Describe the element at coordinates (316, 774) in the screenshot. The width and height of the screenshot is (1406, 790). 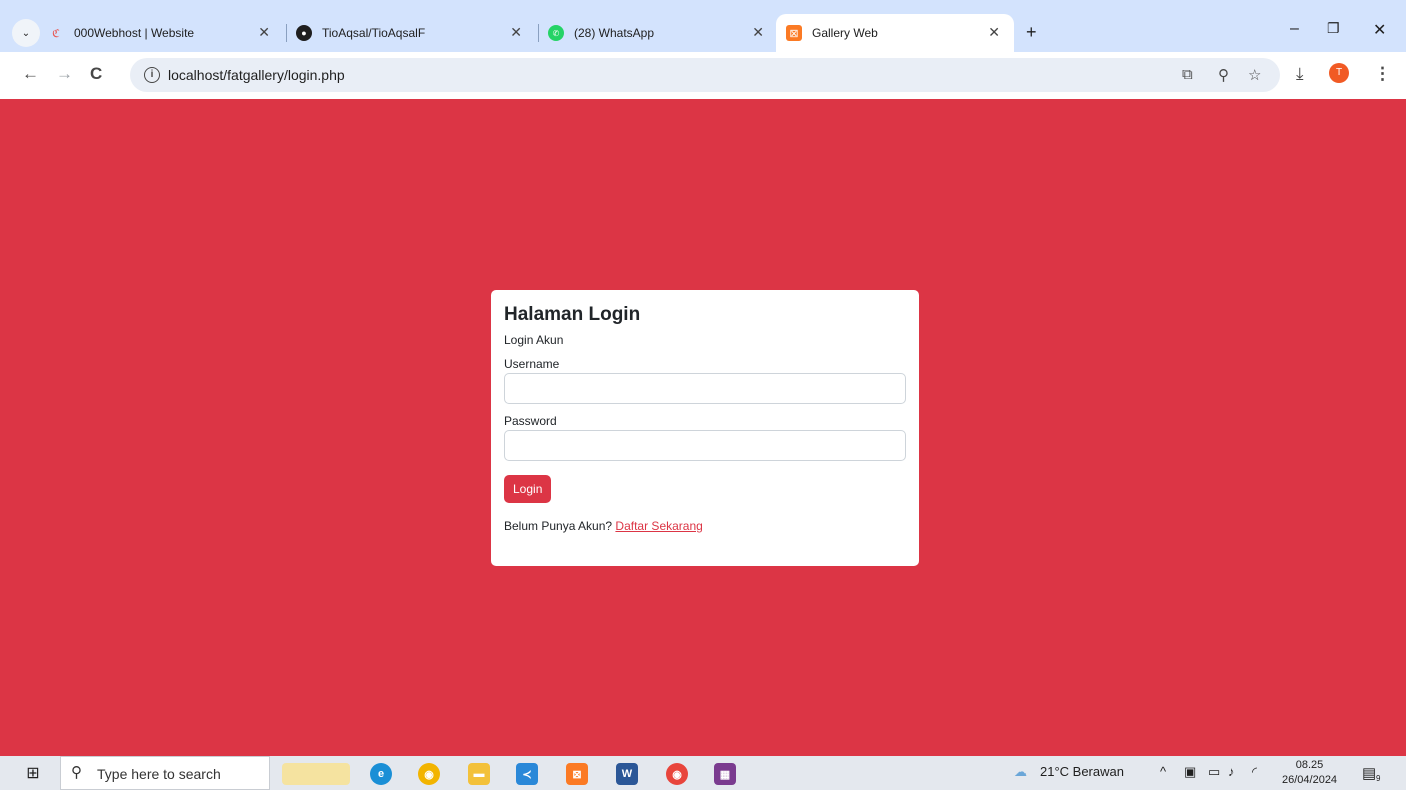
I see `widget-news-icon` at that location.